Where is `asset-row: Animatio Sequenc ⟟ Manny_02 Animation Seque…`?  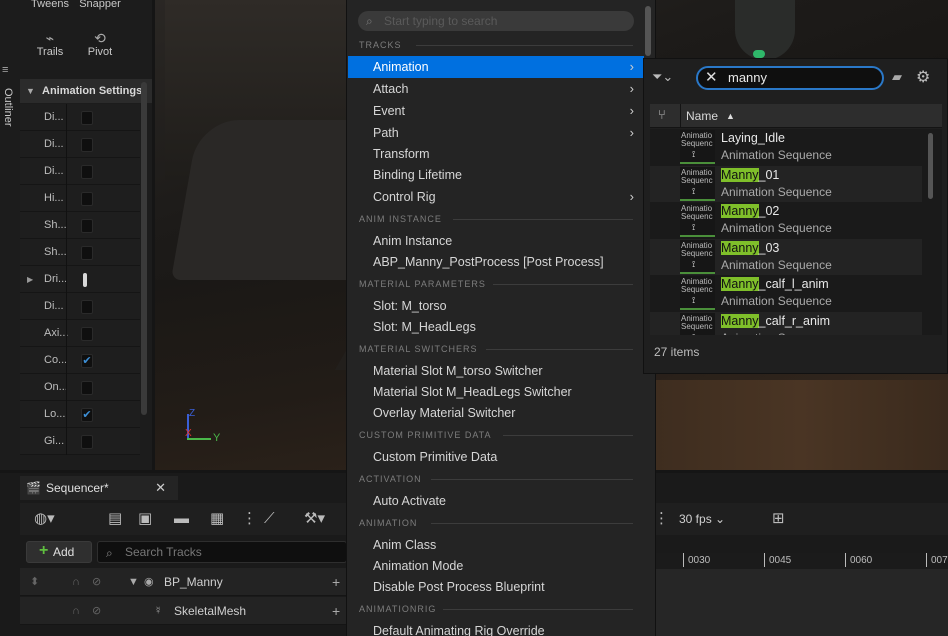
asset-row: Animatio Sequenc ⟟ Manny_02 Animation Seque… is located at coordinates (786, 220).